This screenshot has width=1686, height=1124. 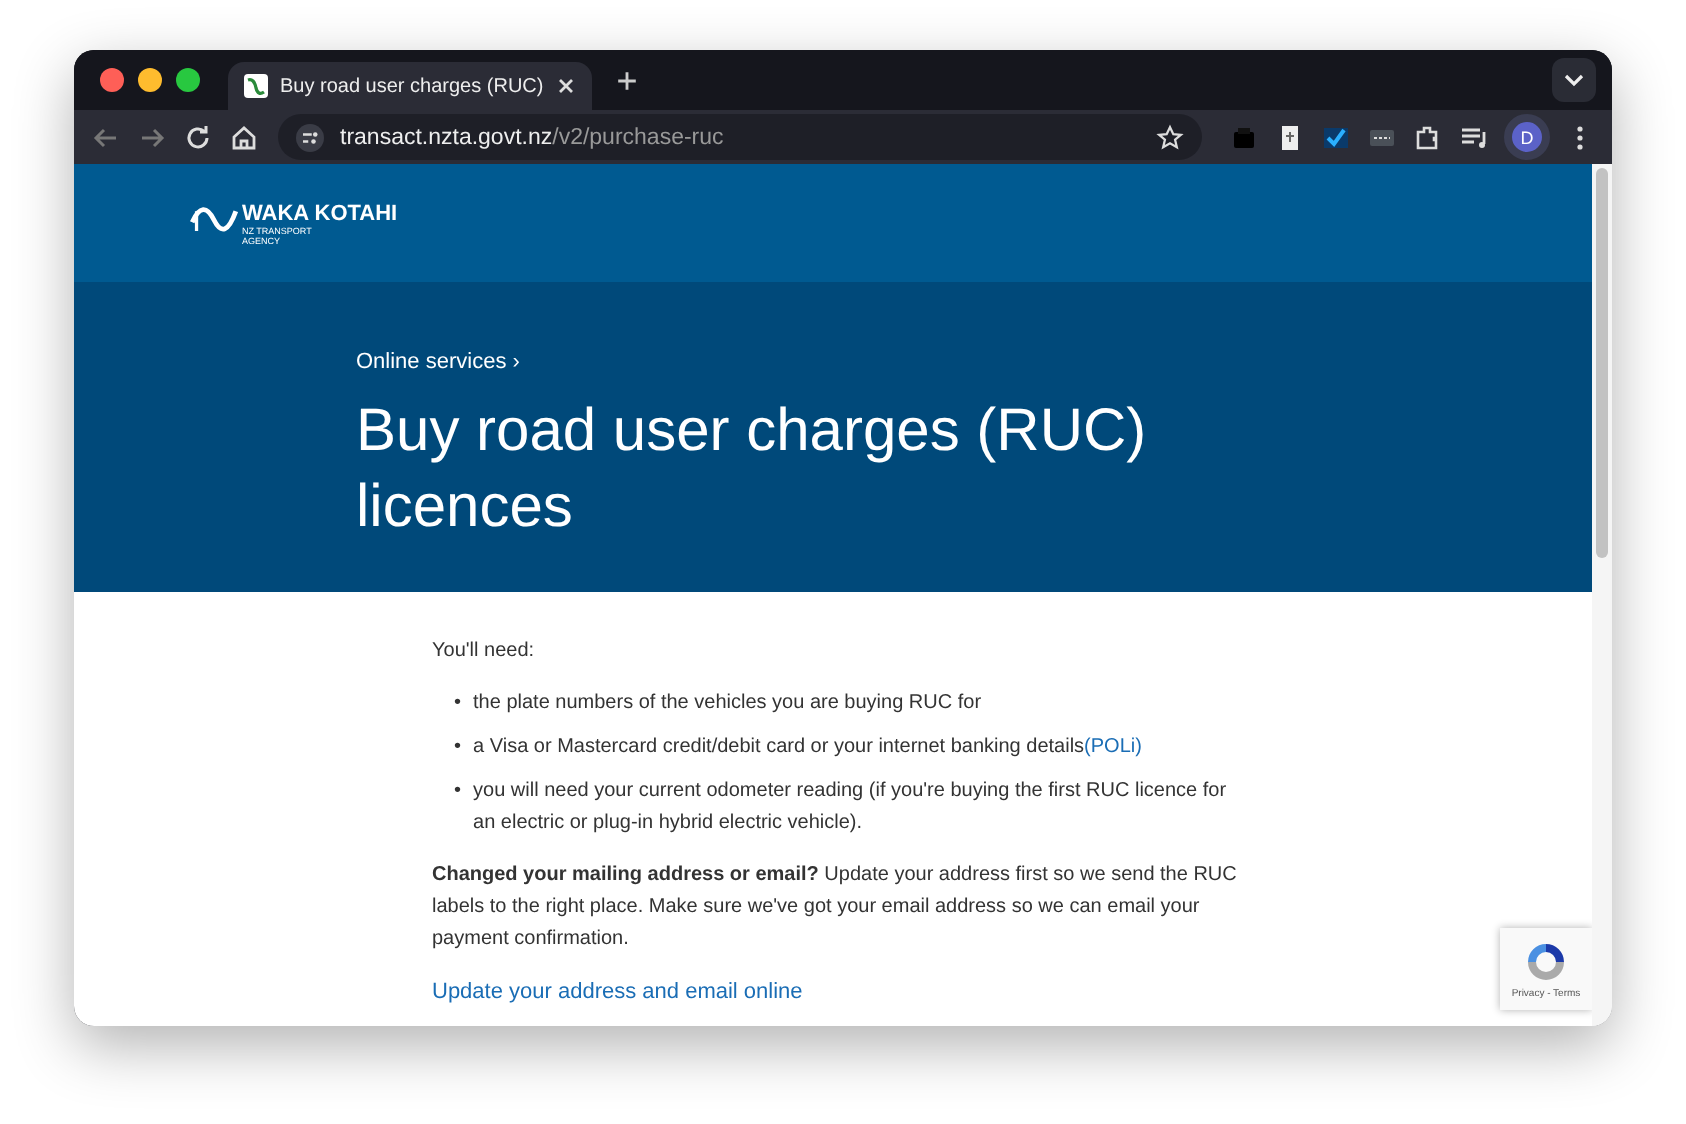 What do you see at coordinates (244, 137) in the screenshot?
I see `home-icon` at bounding box center [244, 137].